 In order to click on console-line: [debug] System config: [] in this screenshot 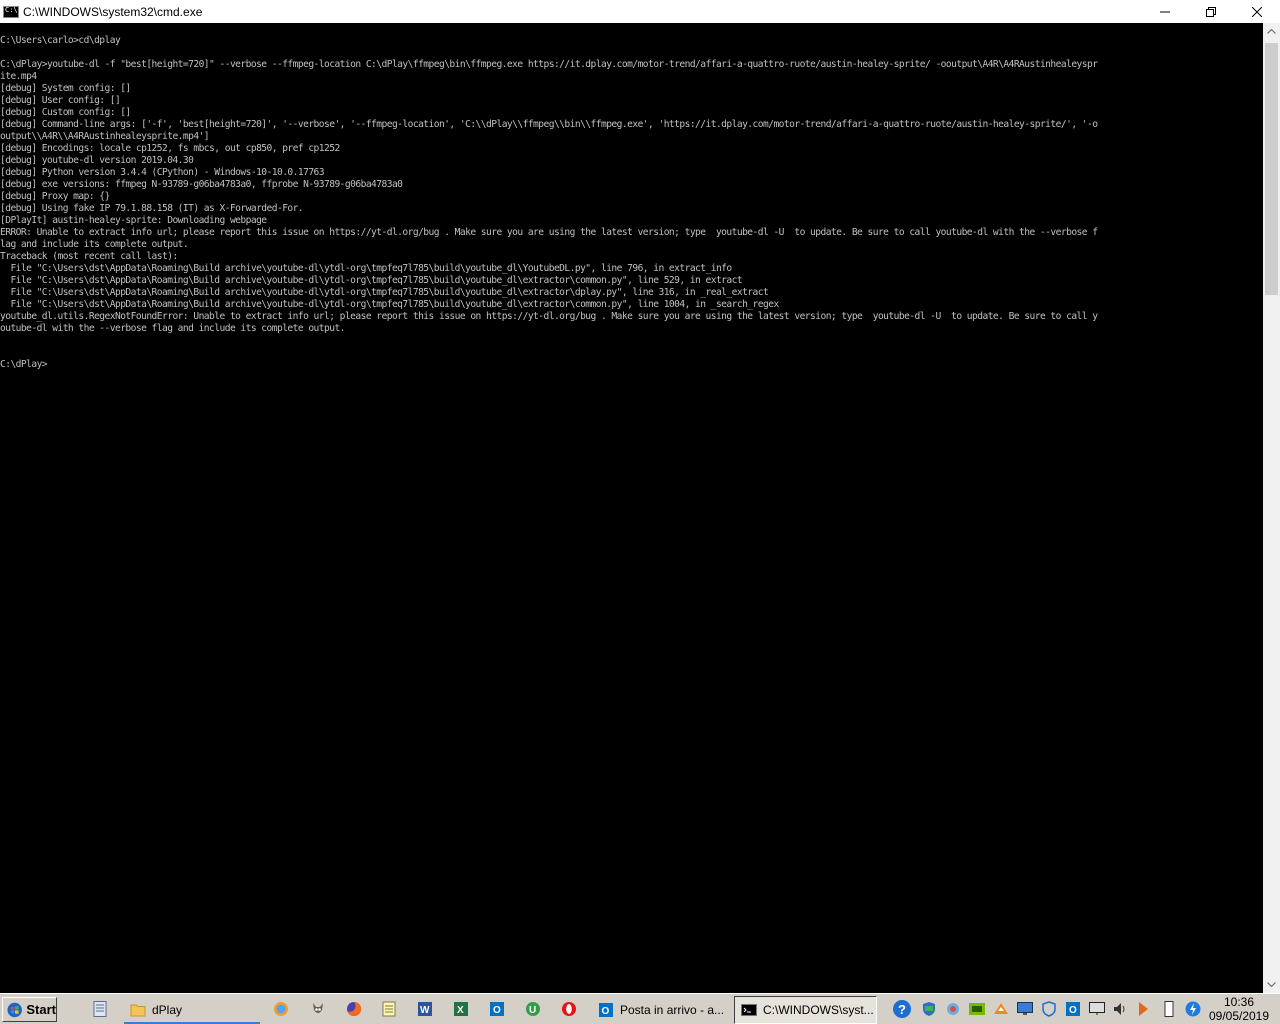, I will do `click(65, 88)`.